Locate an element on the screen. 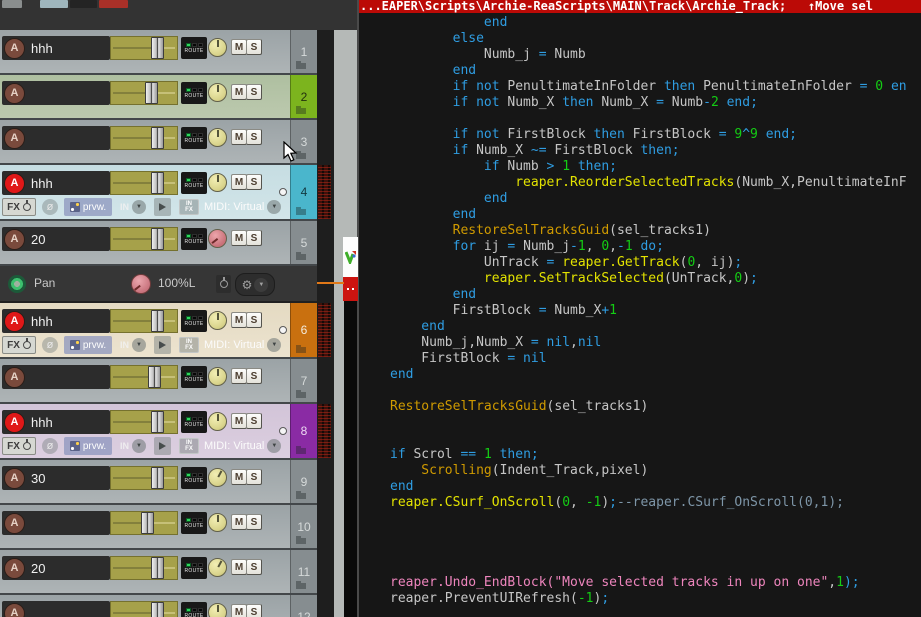 The height and width of the screenshot is (617, 921). chevron-down-icon: ▼ is located at coordinates (261, 284).